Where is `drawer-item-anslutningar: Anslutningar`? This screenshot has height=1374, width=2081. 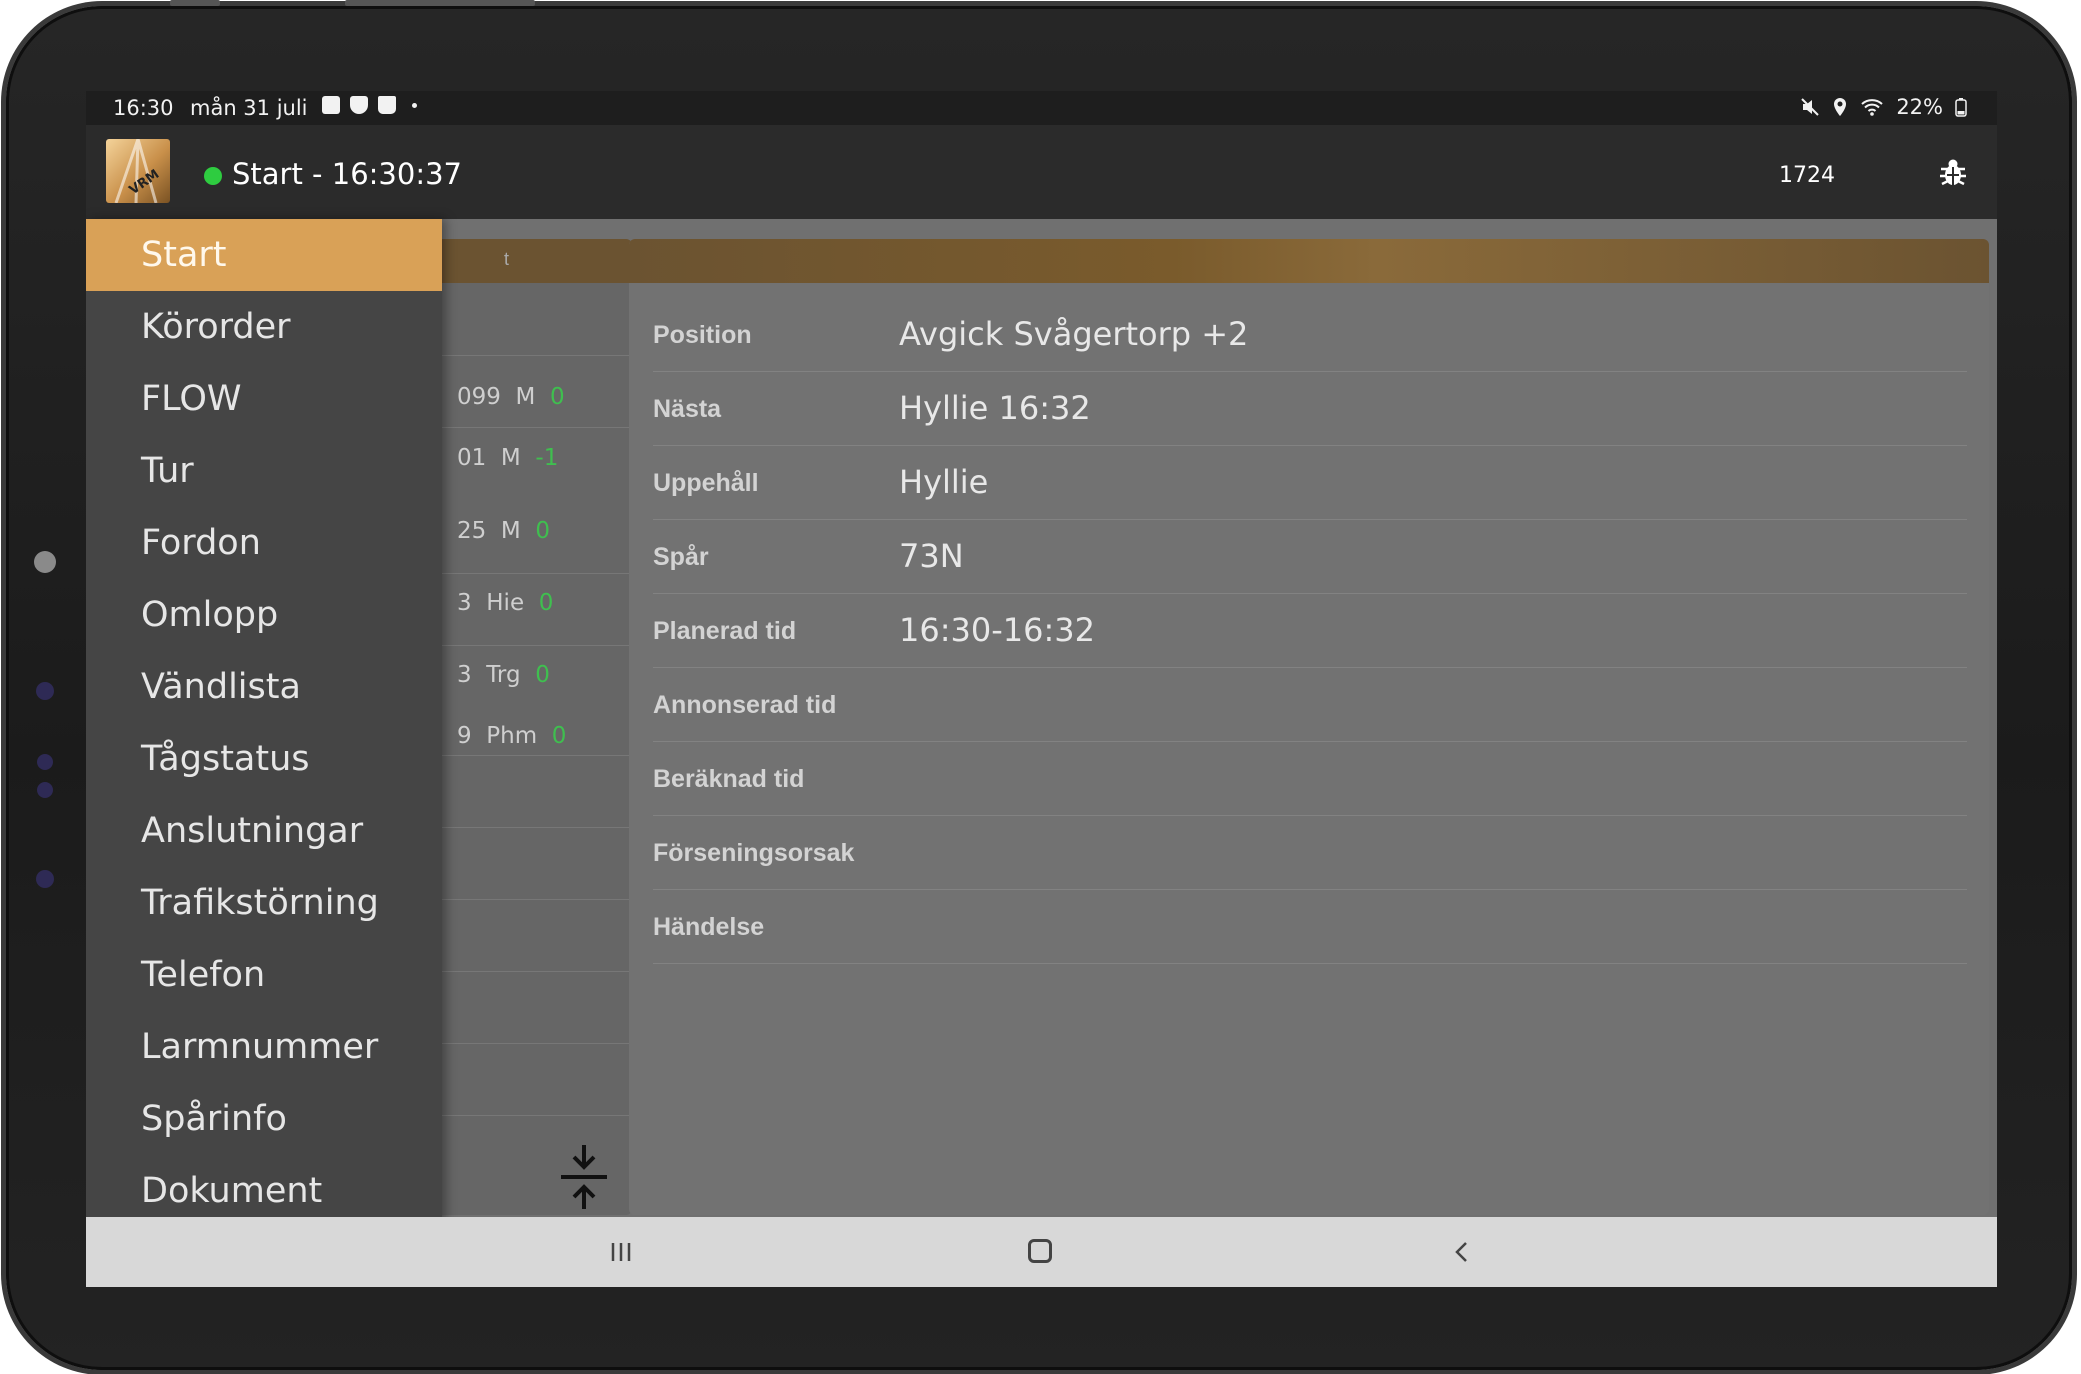 drawer-item-anslutningar: Anslutningar is located at coordinates (264, 831).